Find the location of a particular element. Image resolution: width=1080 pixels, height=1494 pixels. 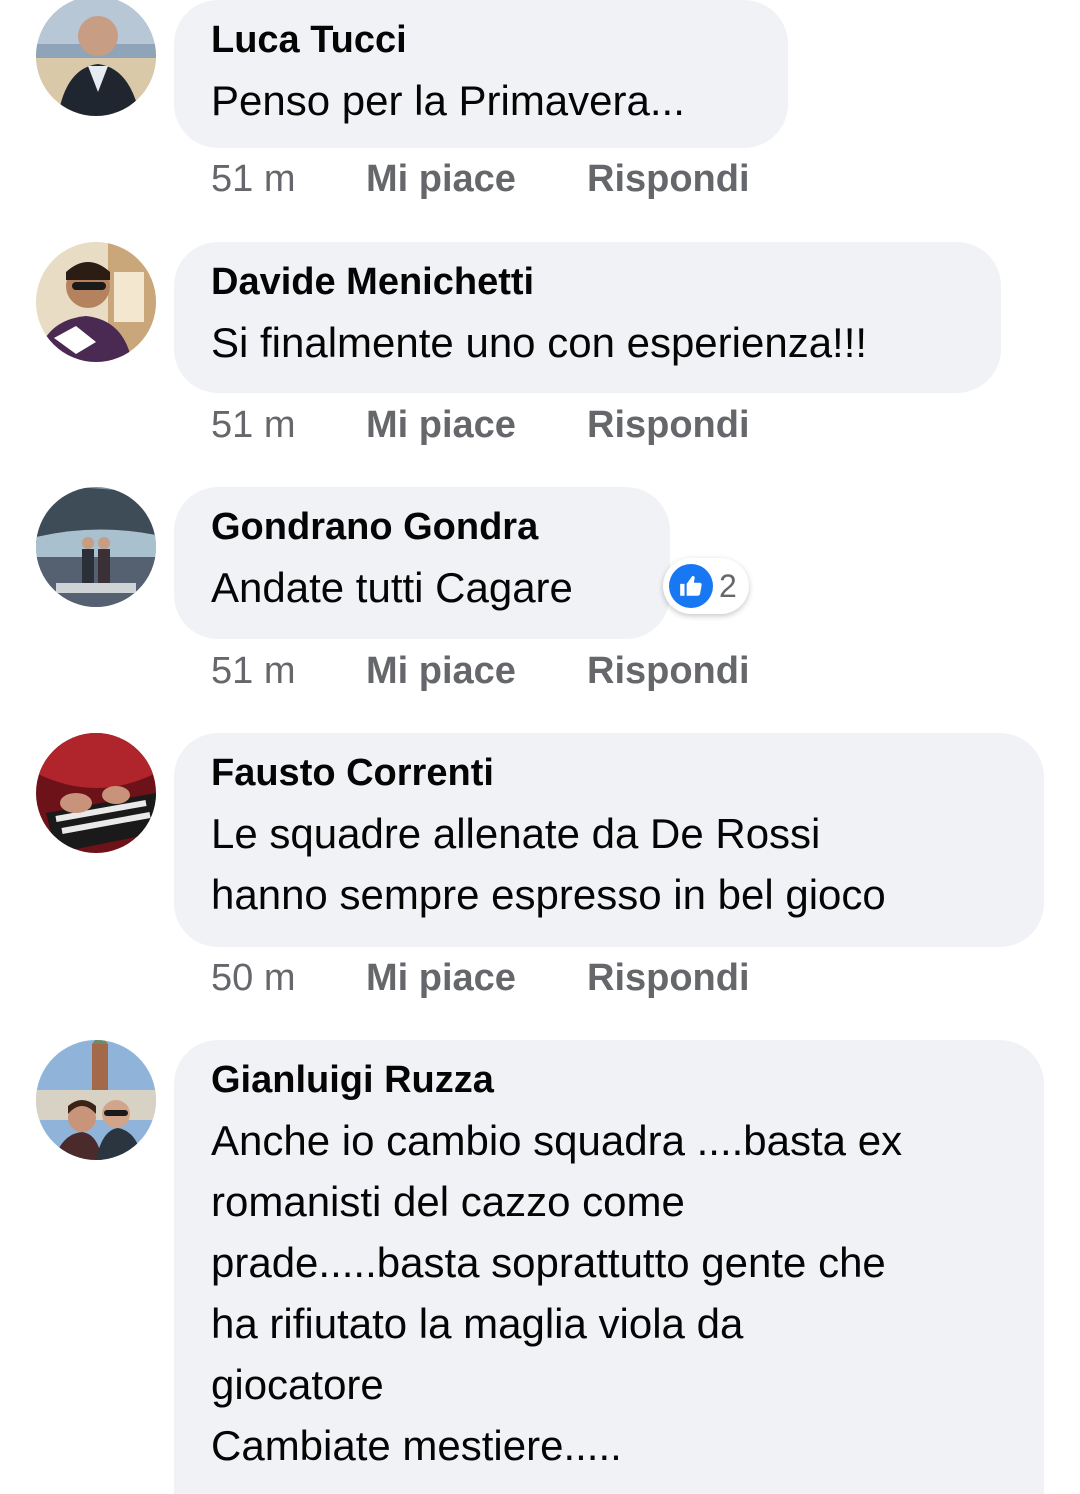

comment-text: Andate tutti Cagare is located at coordinates (392, 587).